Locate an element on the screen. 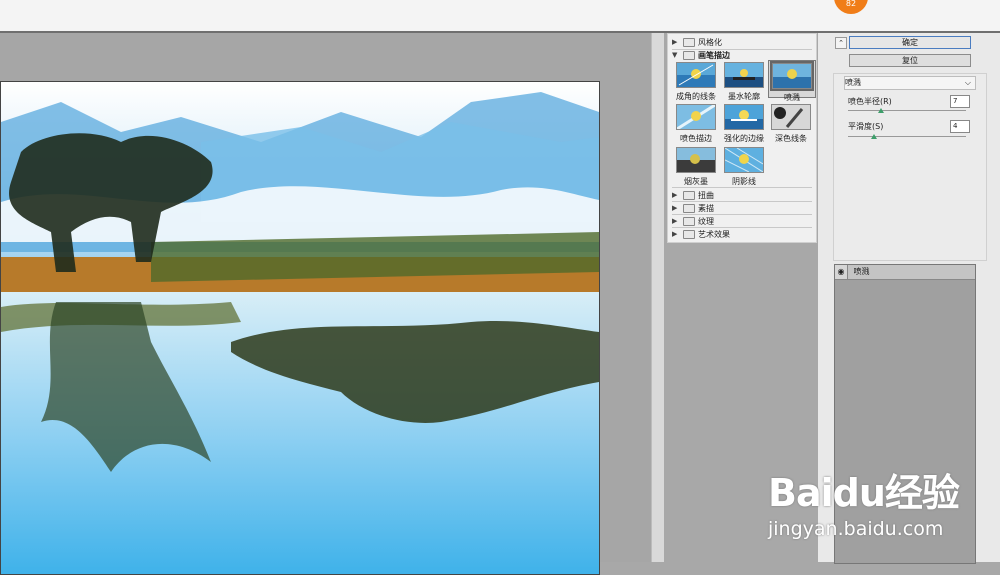 The width and height of the screenshot is (1000, 575). param-label-radius: 喷色半径(R) is located at coordinates (870, 101).